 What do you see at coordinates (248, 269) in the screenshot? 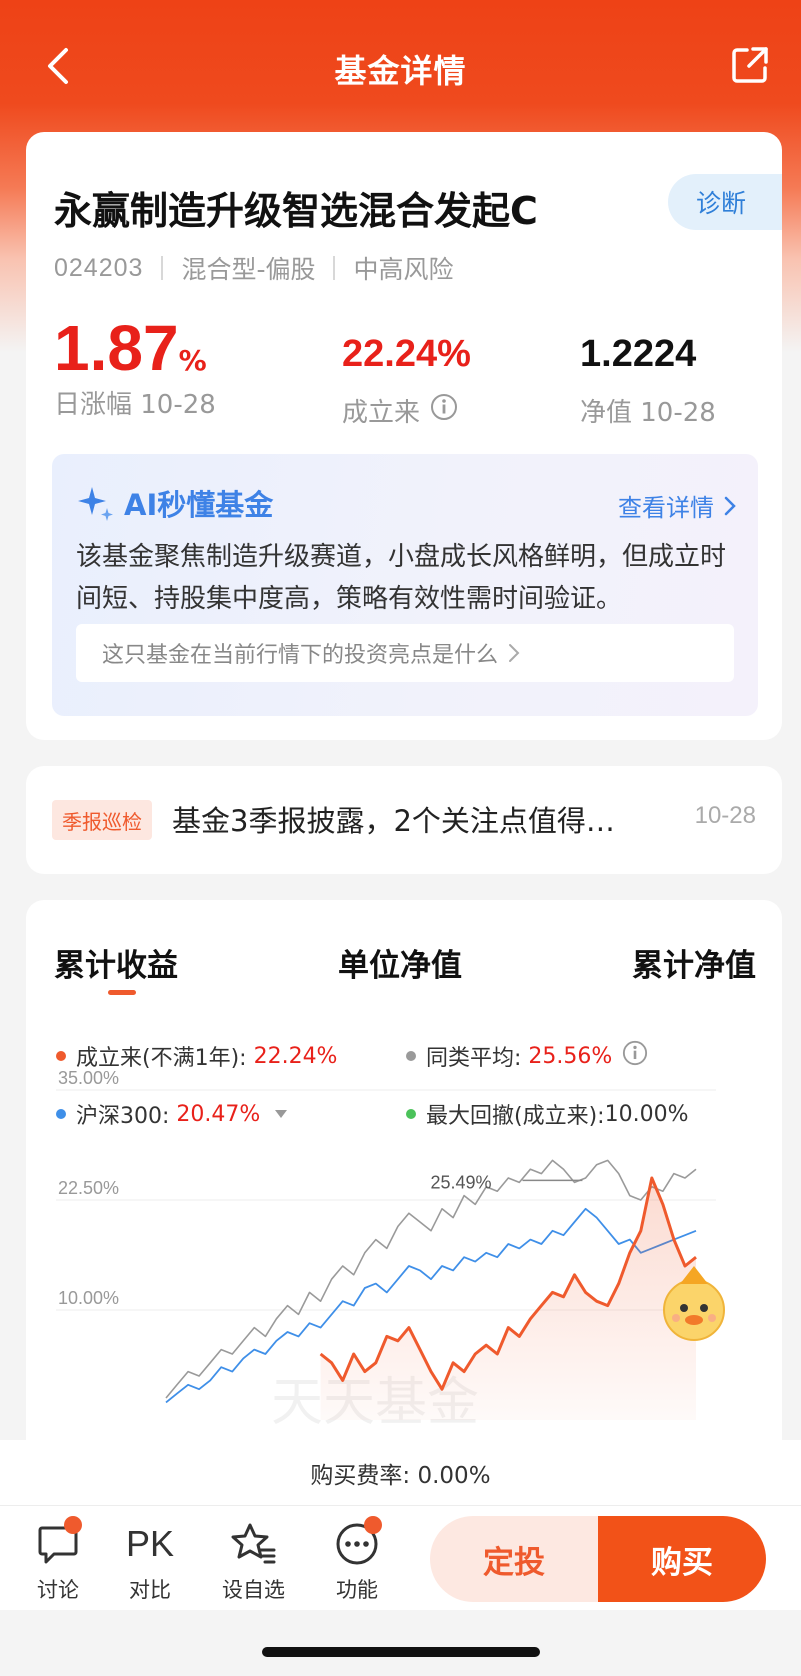
I see `fund-type: 混合型-偏股` at bounding box center [248, 269].